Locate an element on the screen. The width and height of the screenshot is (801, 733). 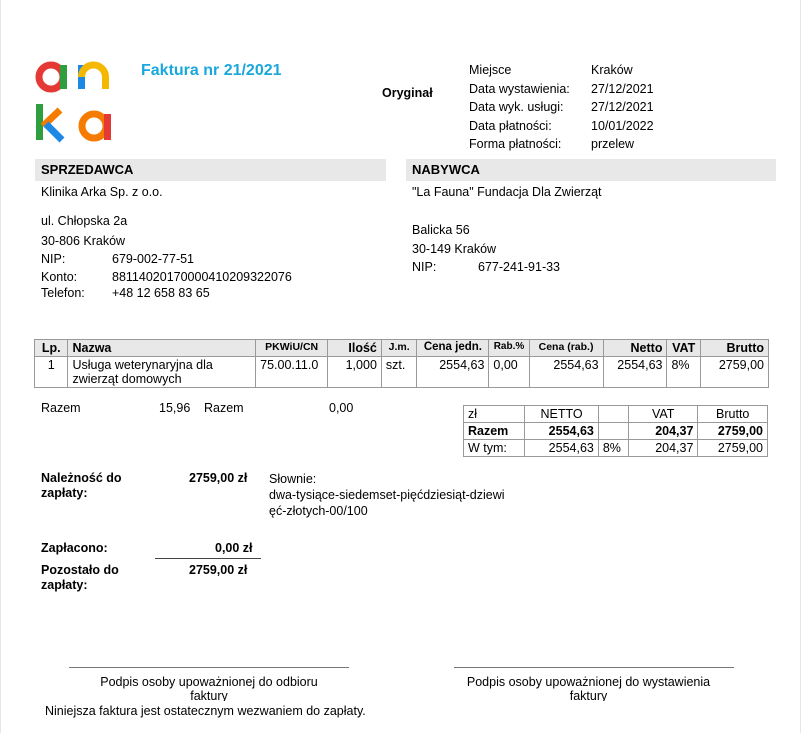
summary-currency: zł is located at coordinates (494, 414).